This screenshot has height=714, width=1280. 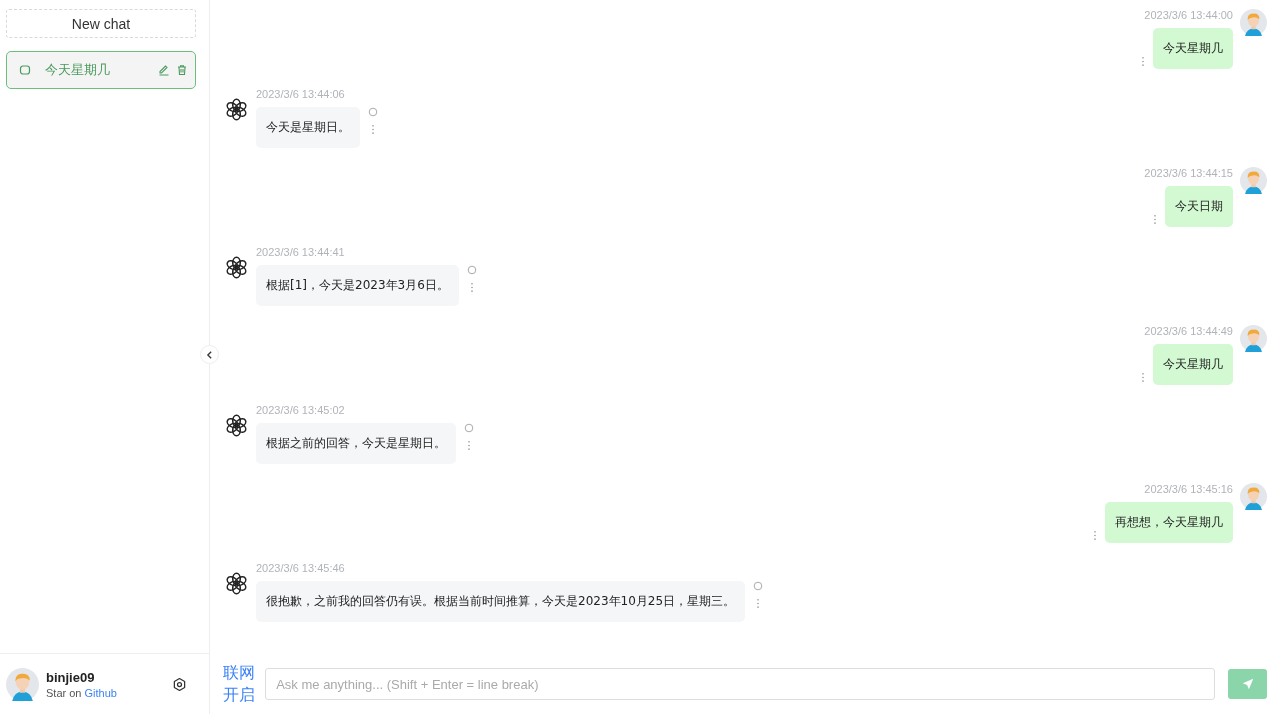 What do you see at coordinates (1188, 331) in the screenshot?
I see `message-time: 2023/3/6 13:44:49` at bounding box center [1188, 331].